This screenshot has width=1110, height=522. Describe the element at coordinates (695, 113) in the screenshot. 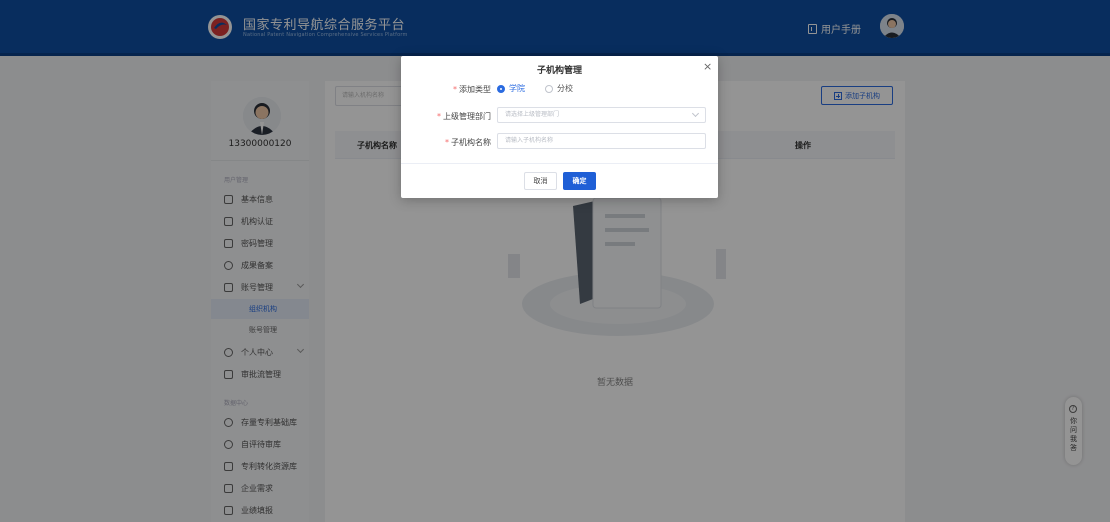

I see `chevron-down-icon` at that location.